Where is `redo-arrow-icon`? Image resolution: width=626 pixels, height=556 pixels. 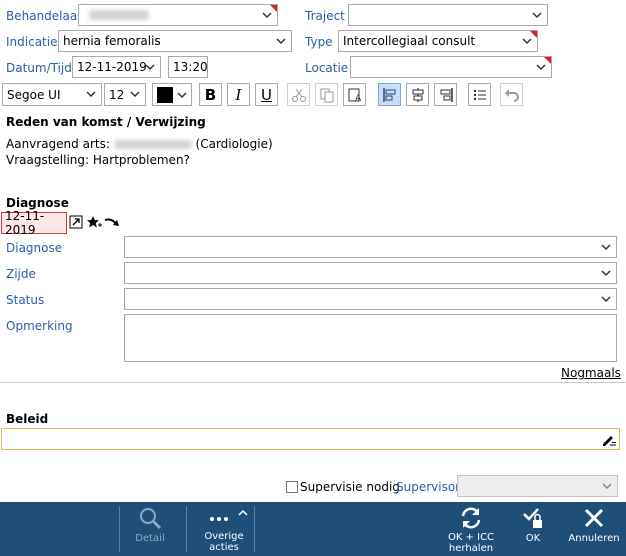
redo-arrow-icon is located at coordinates (112, 222).